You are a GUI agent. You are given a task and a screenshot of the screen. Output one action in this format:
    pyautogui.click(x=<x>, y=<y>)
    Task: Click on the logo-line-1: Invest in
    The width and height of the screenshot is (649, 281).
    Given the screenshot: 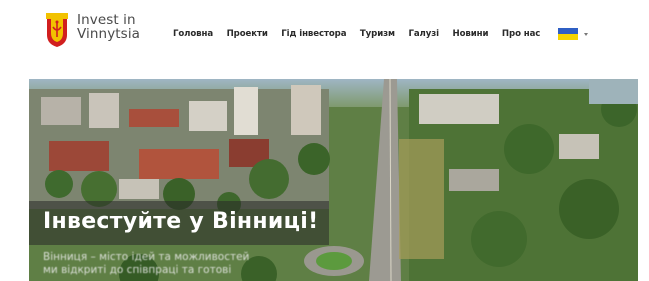 What is the action you would take?
    pyautogui.click(x=106, y=20)
    